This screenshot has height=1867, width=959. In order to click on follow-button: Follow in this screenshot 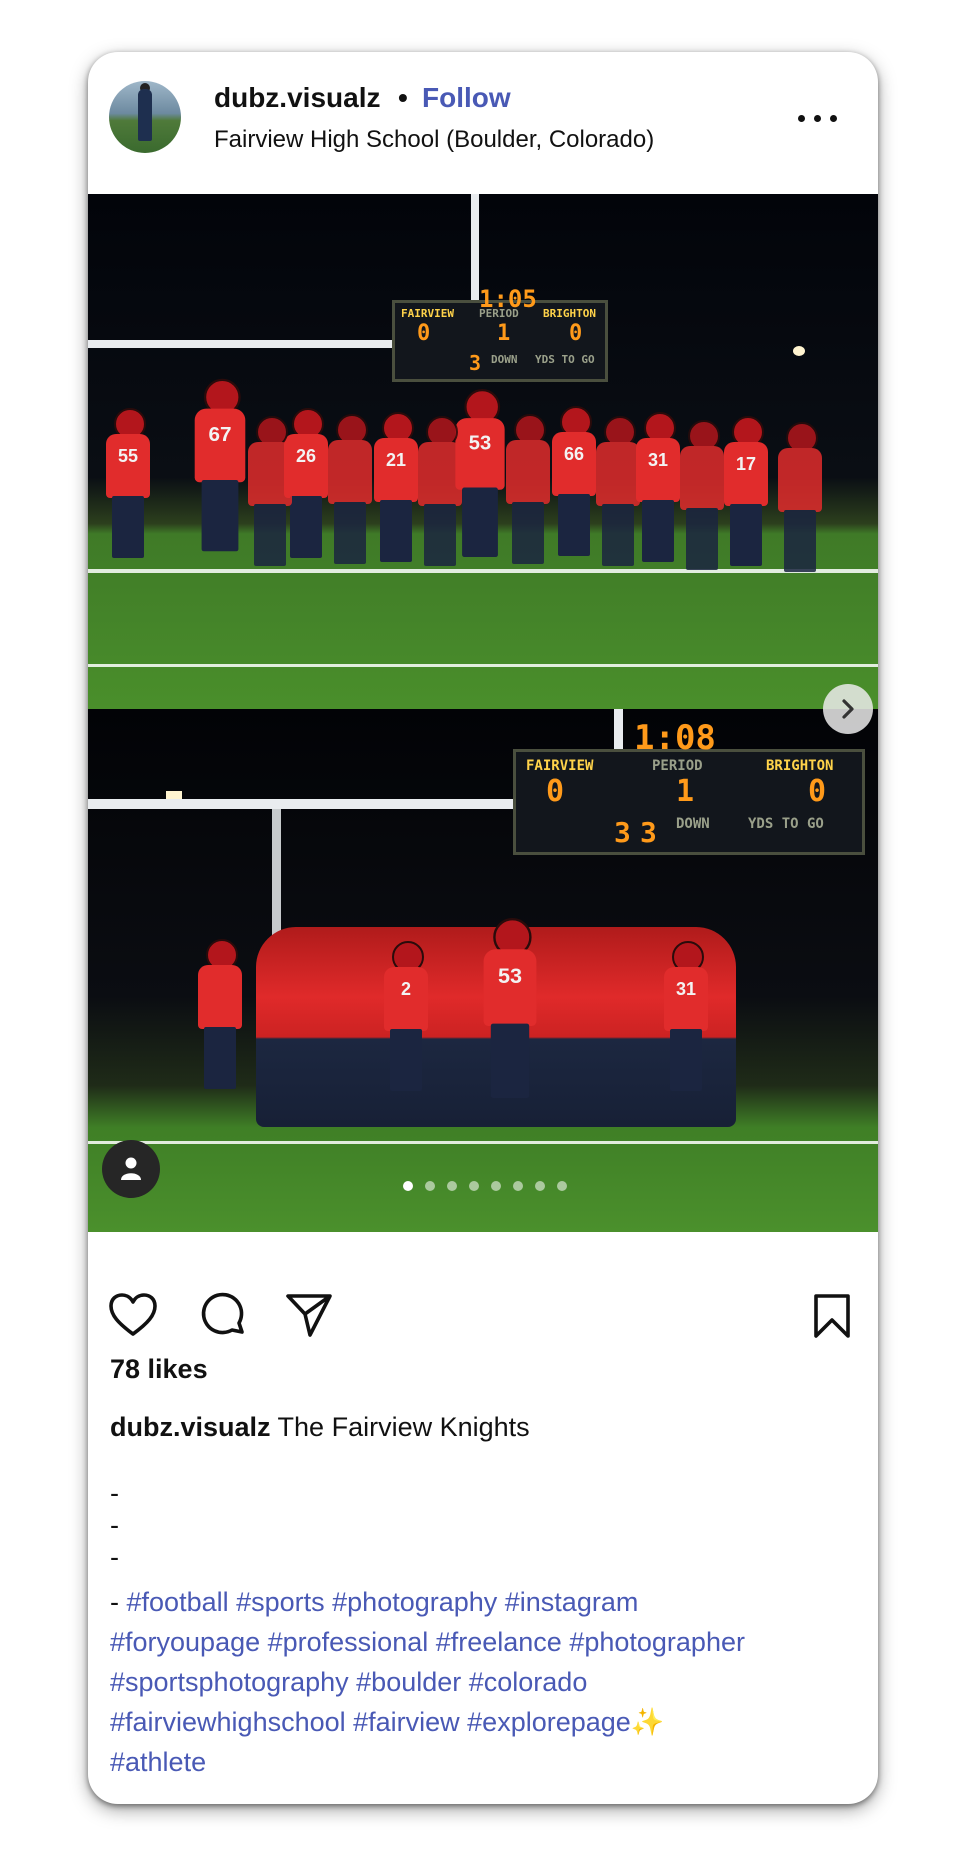, I will do `click(466, 98)`.